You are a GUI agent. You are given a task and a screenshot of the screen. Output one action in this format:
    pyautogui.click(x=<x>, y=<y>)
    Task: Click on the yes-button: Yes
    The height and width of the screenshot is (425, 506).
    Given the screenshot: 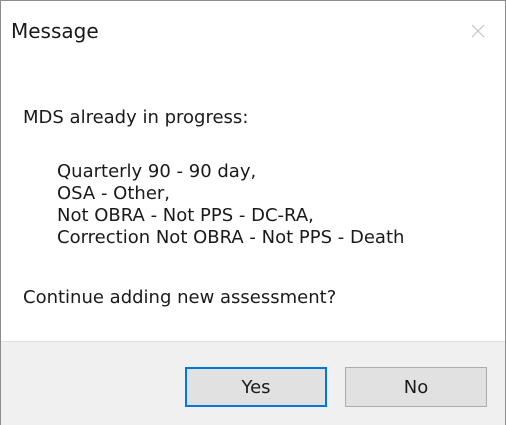 What is the action you would take?
    pyautogui.click(x=256, y=387)
    